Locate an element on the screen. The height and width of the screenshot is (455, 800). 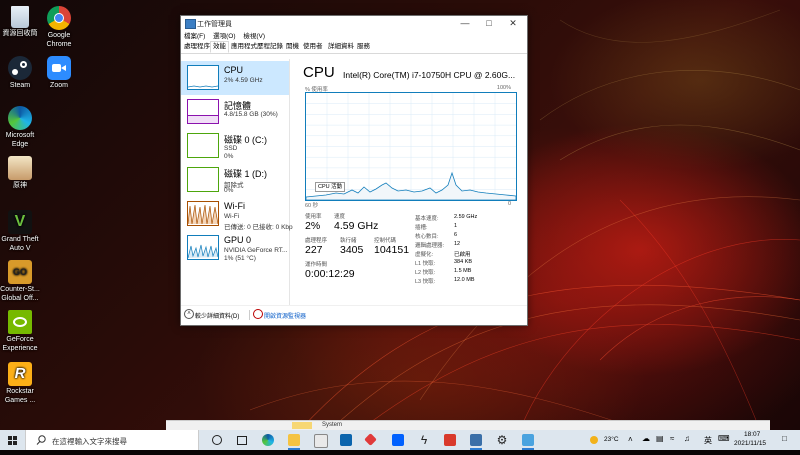
tab-startup: 開機 is located at coordinates (292, 47).